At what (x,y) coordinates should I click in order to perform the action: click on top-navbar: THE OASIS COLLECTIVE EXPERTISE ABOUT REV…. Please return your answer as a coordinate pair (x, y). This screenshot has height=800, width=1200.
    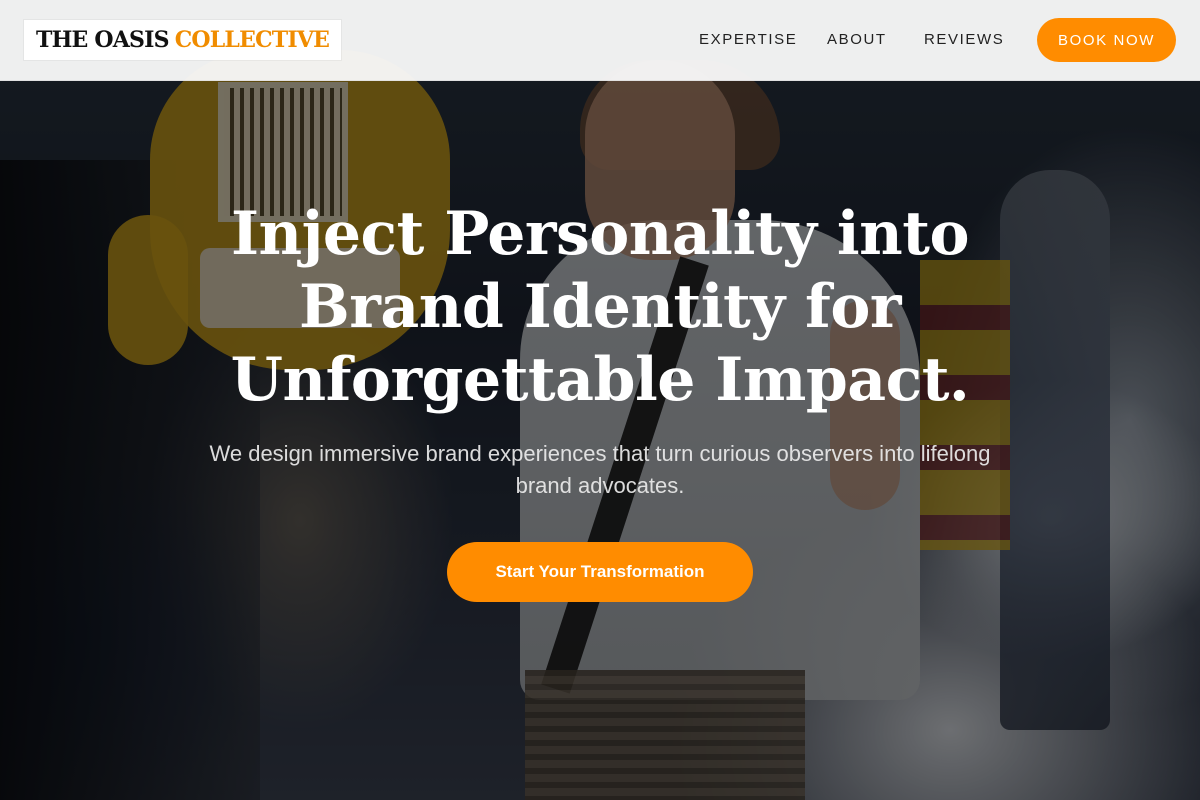
    Looking at the image, I should click on (600, 40).